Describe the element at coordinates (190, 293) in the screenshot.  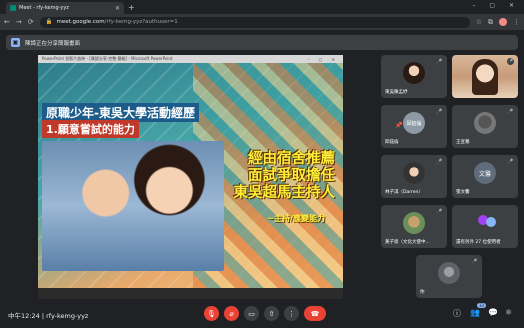
I see `ppt-status-bar` at that location.